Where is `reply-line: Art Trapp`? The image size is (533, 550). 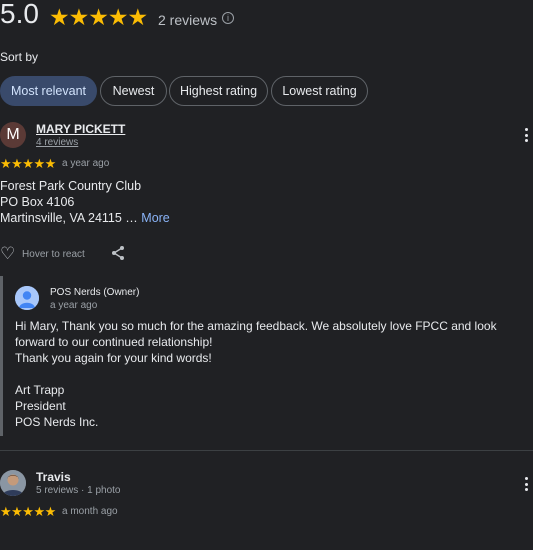
reply-line: Art Trapp is located at coordinates (40, 390).